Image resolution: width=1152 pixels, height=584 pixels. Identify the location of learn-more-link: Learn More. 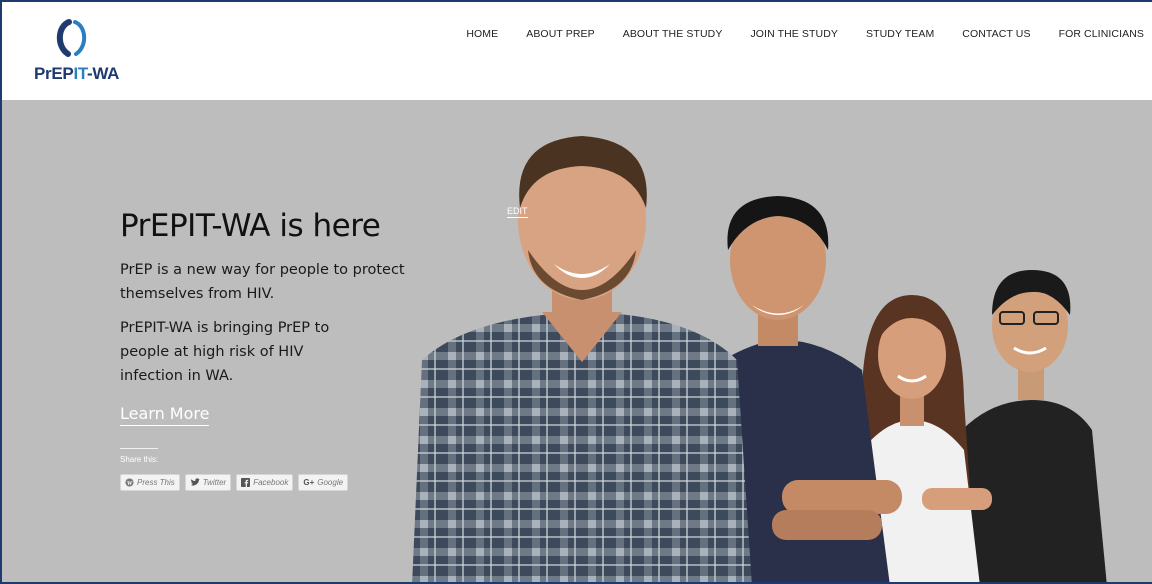
(165, 415).